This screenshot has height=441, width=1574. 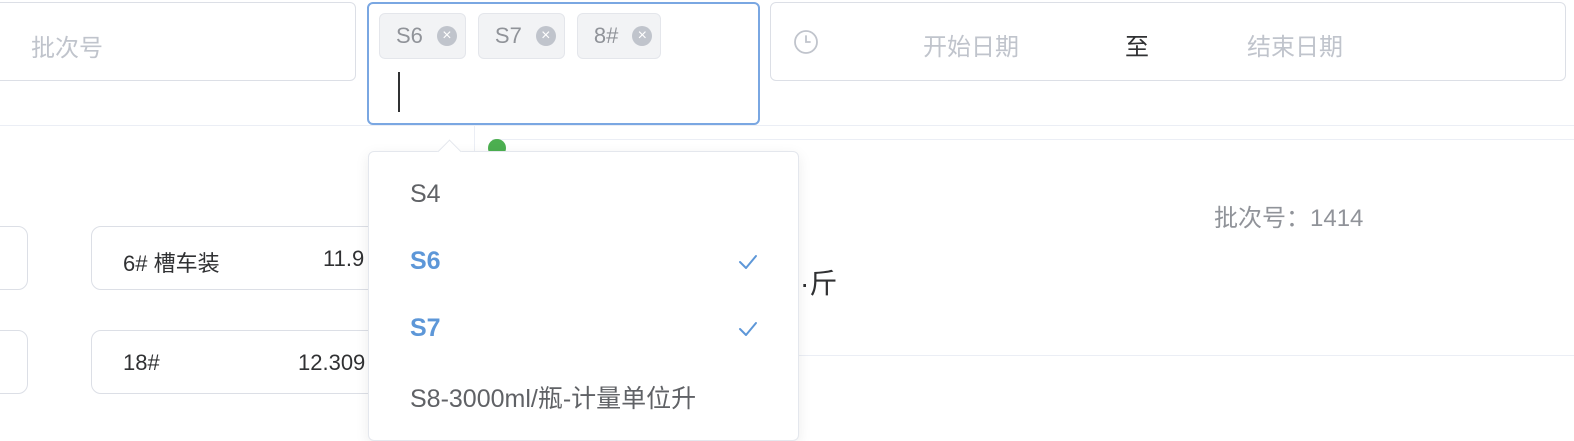 I want to click on tag-label: S6, so click(x=409, y=35).